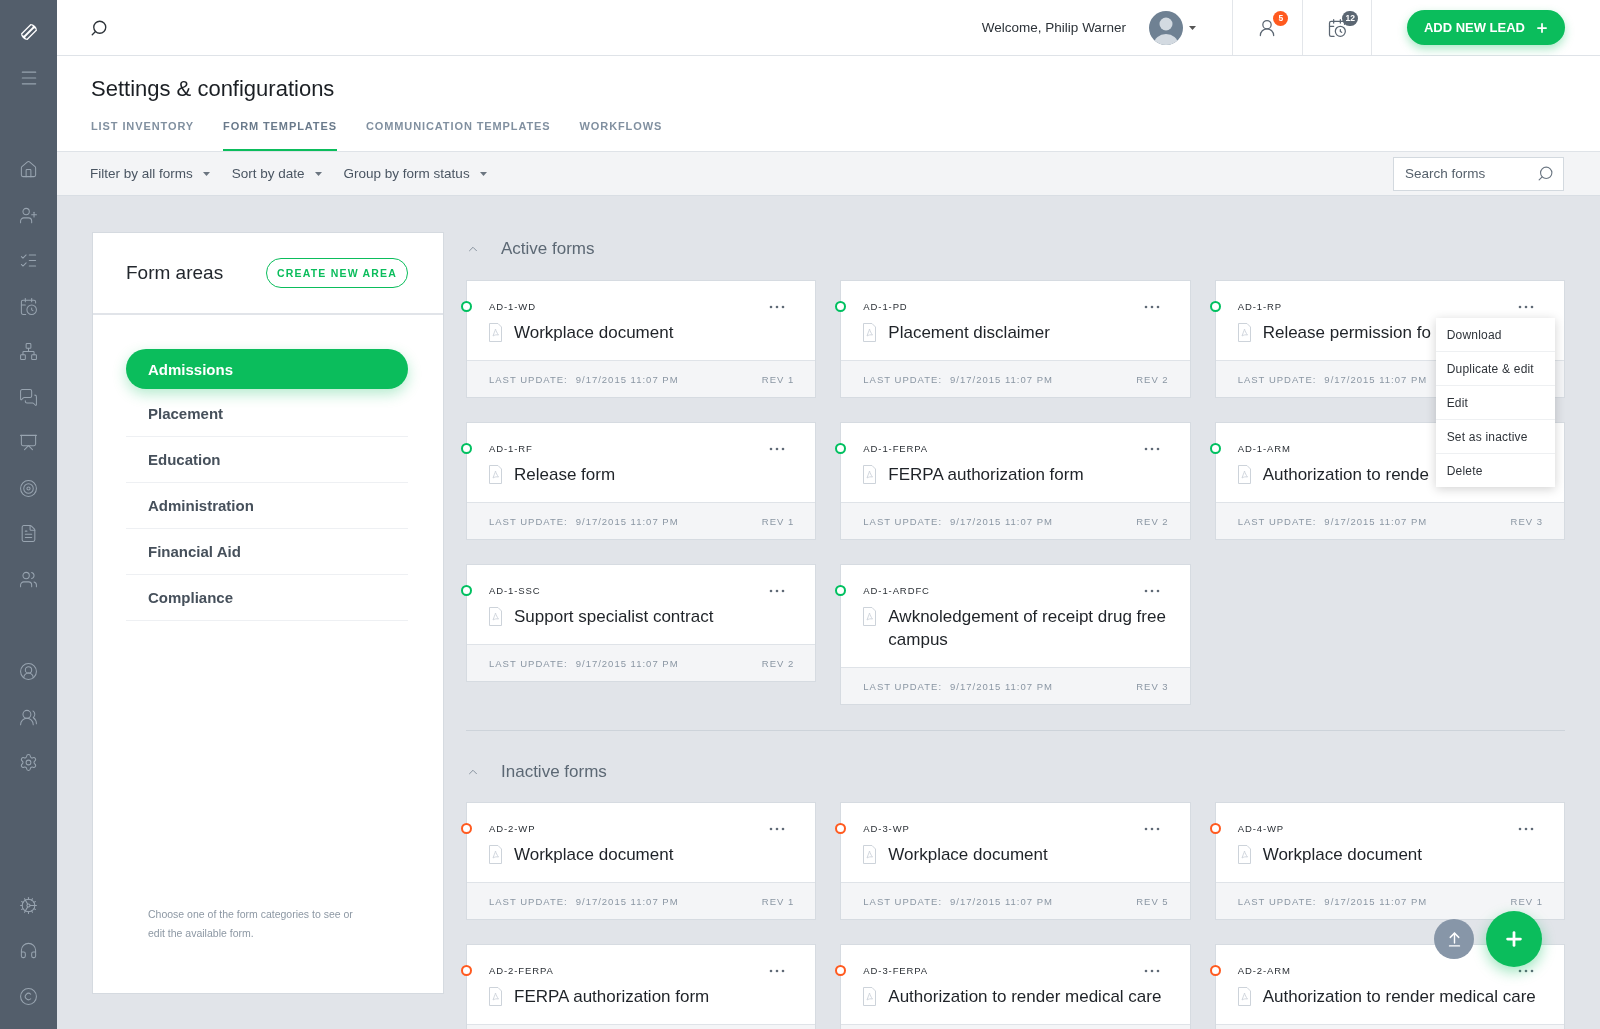  Describe the element at coordinates (641, 623) in the screenshot. I see `form-card: AD-1-SSC Support specialist contract LAST UPDATE: 9/17/2015 11:07 PM REV 2` at that location.